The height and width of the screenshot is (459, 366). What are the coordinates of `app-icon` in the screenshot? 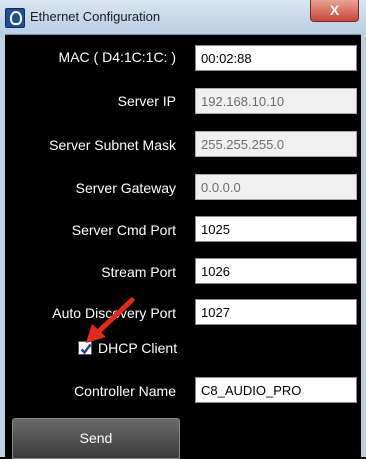 It's located at (15, 18).